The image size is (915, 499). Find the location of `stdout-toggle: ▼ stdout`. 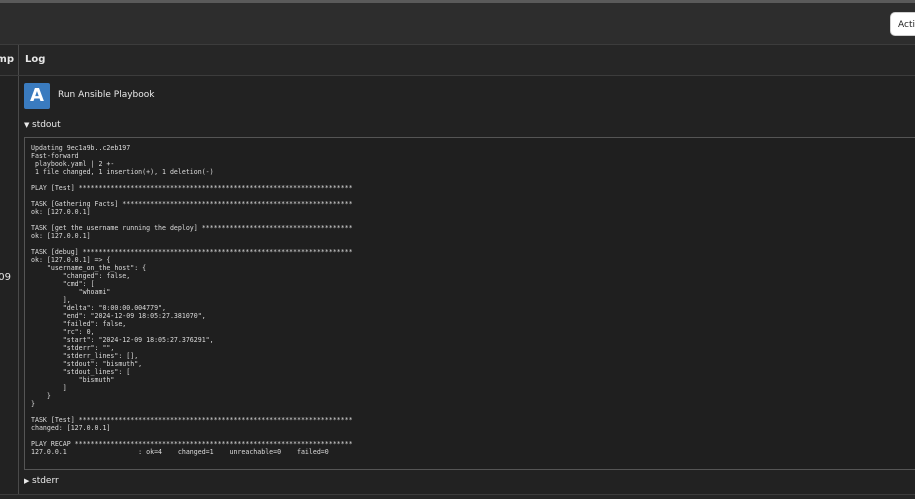

stdout-toggle: ▼ stdout is located at coordinates (42, 125).